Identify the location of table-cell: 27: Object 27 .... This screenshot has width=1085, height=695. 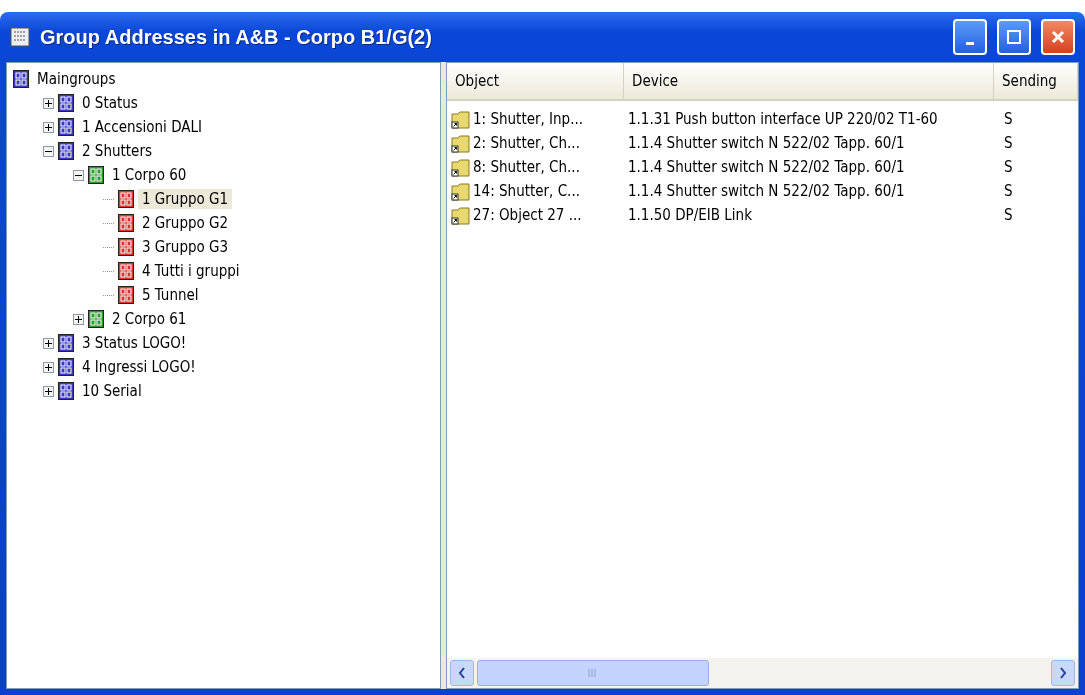
(527, 215).